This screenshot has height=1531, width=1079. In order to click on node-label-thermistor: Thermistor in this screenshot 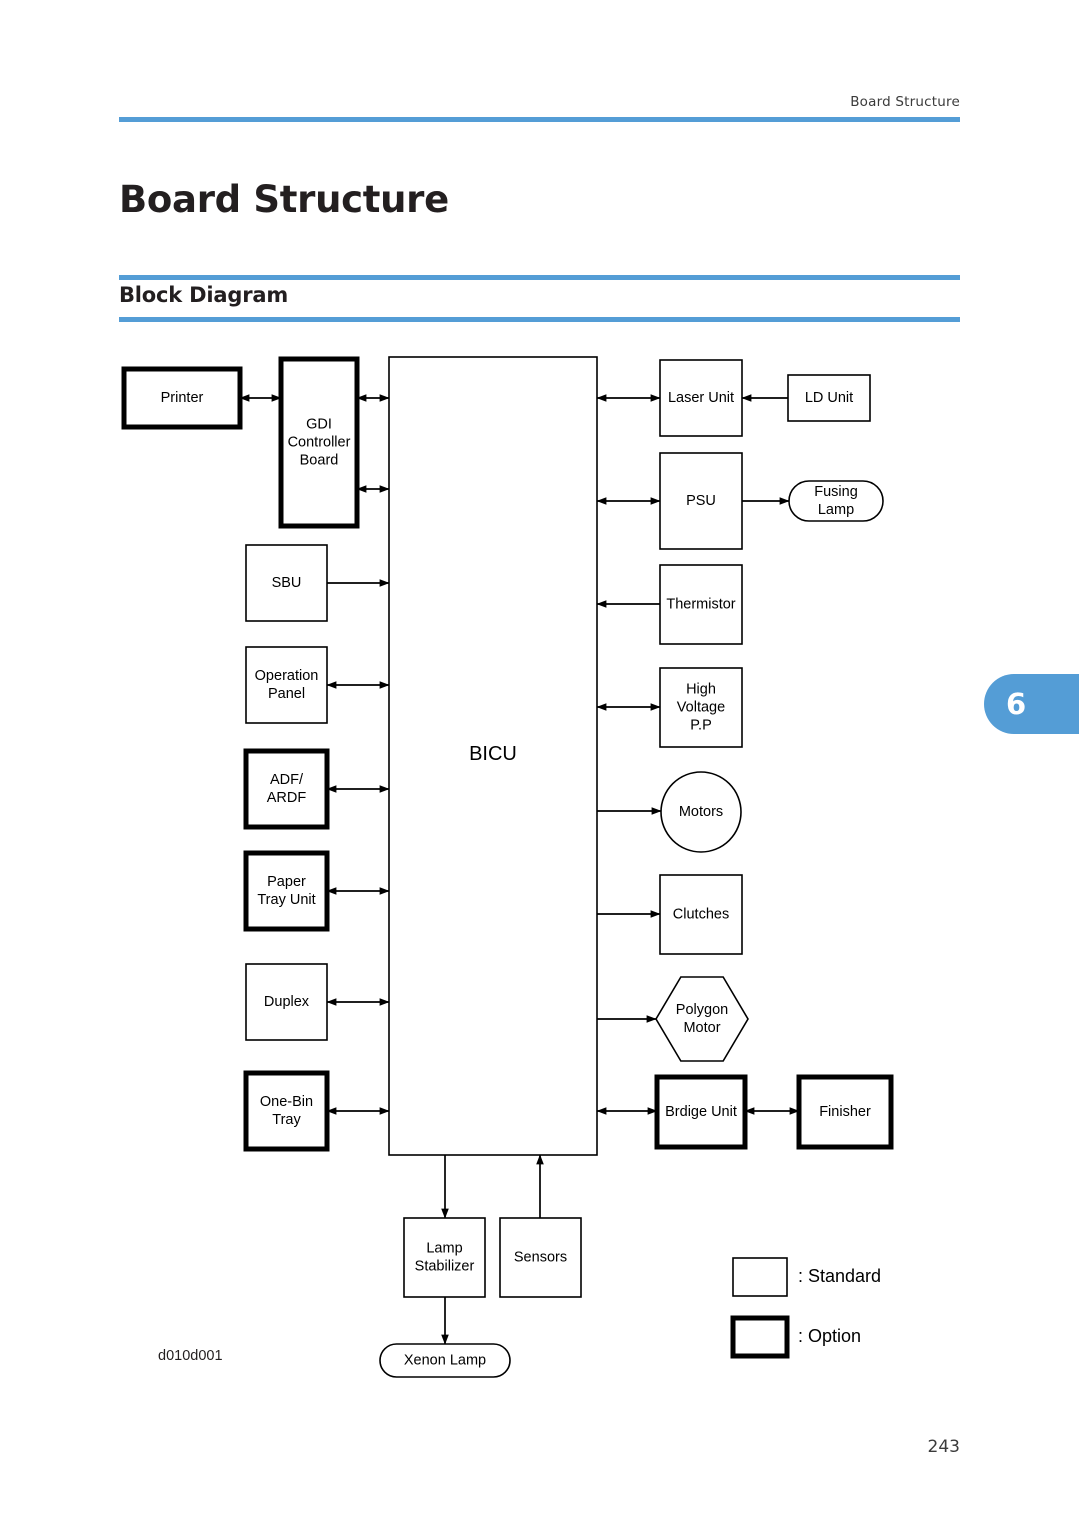, I will do `click(700, 604)`.